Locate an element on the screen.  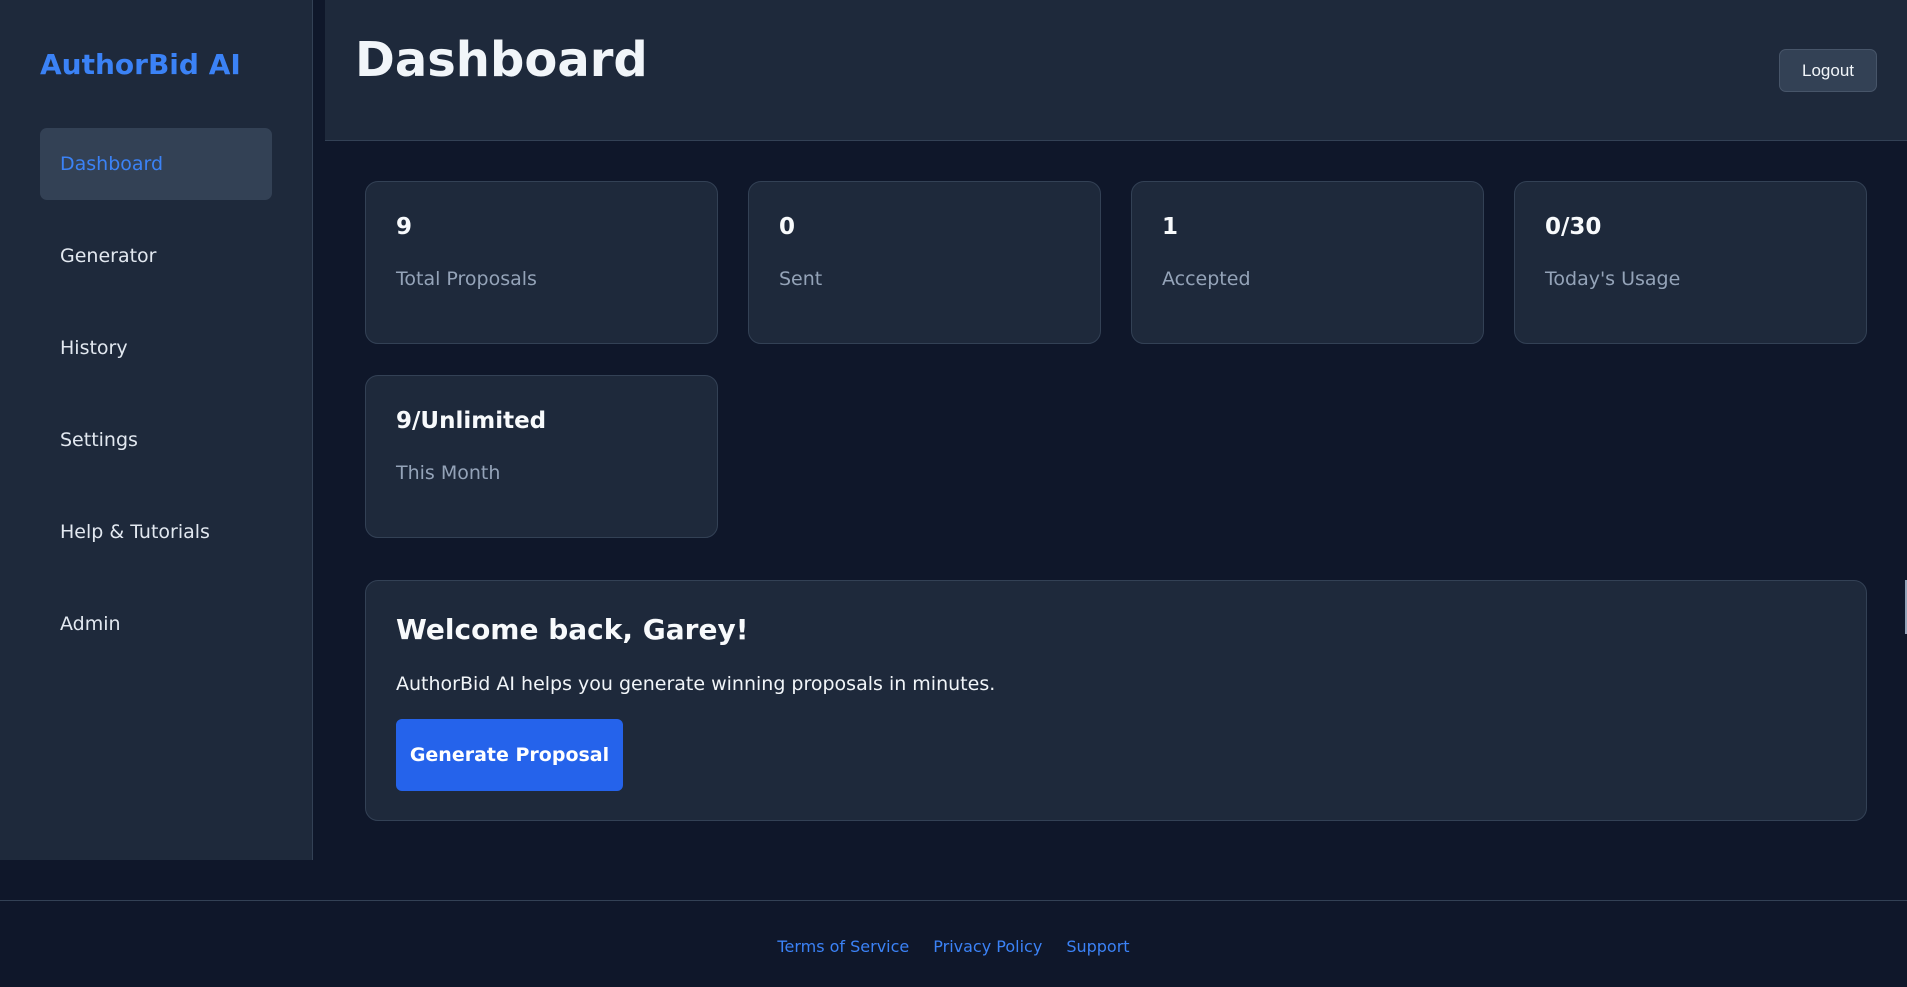
stat-card-accepted: 1 Accepted is located at coordinates (1307, 262).